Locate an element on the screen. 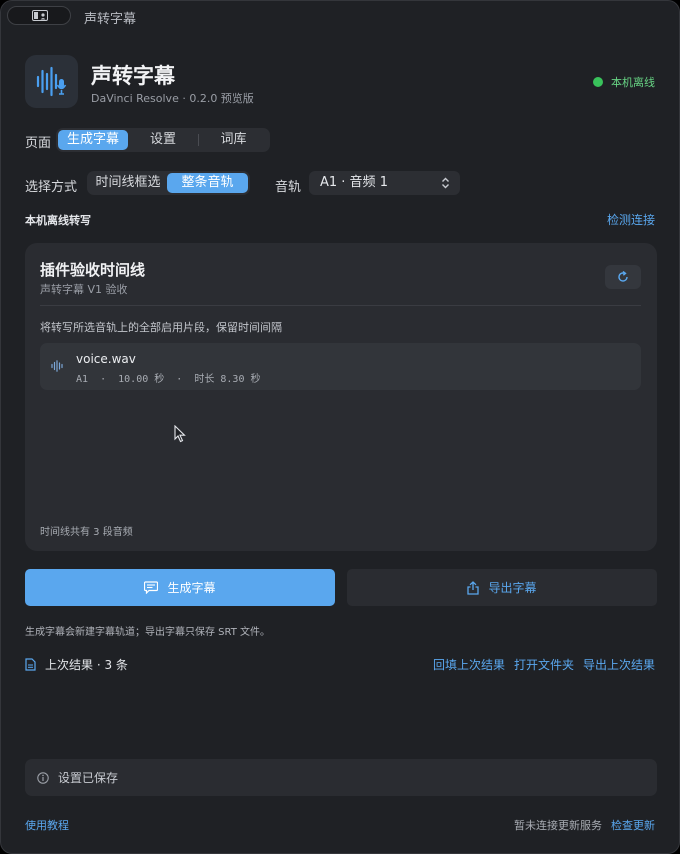 The height and width of the screenshot is (854, 680). timeline-name: 插件验收时间线 is located at coordinates (93, 270).